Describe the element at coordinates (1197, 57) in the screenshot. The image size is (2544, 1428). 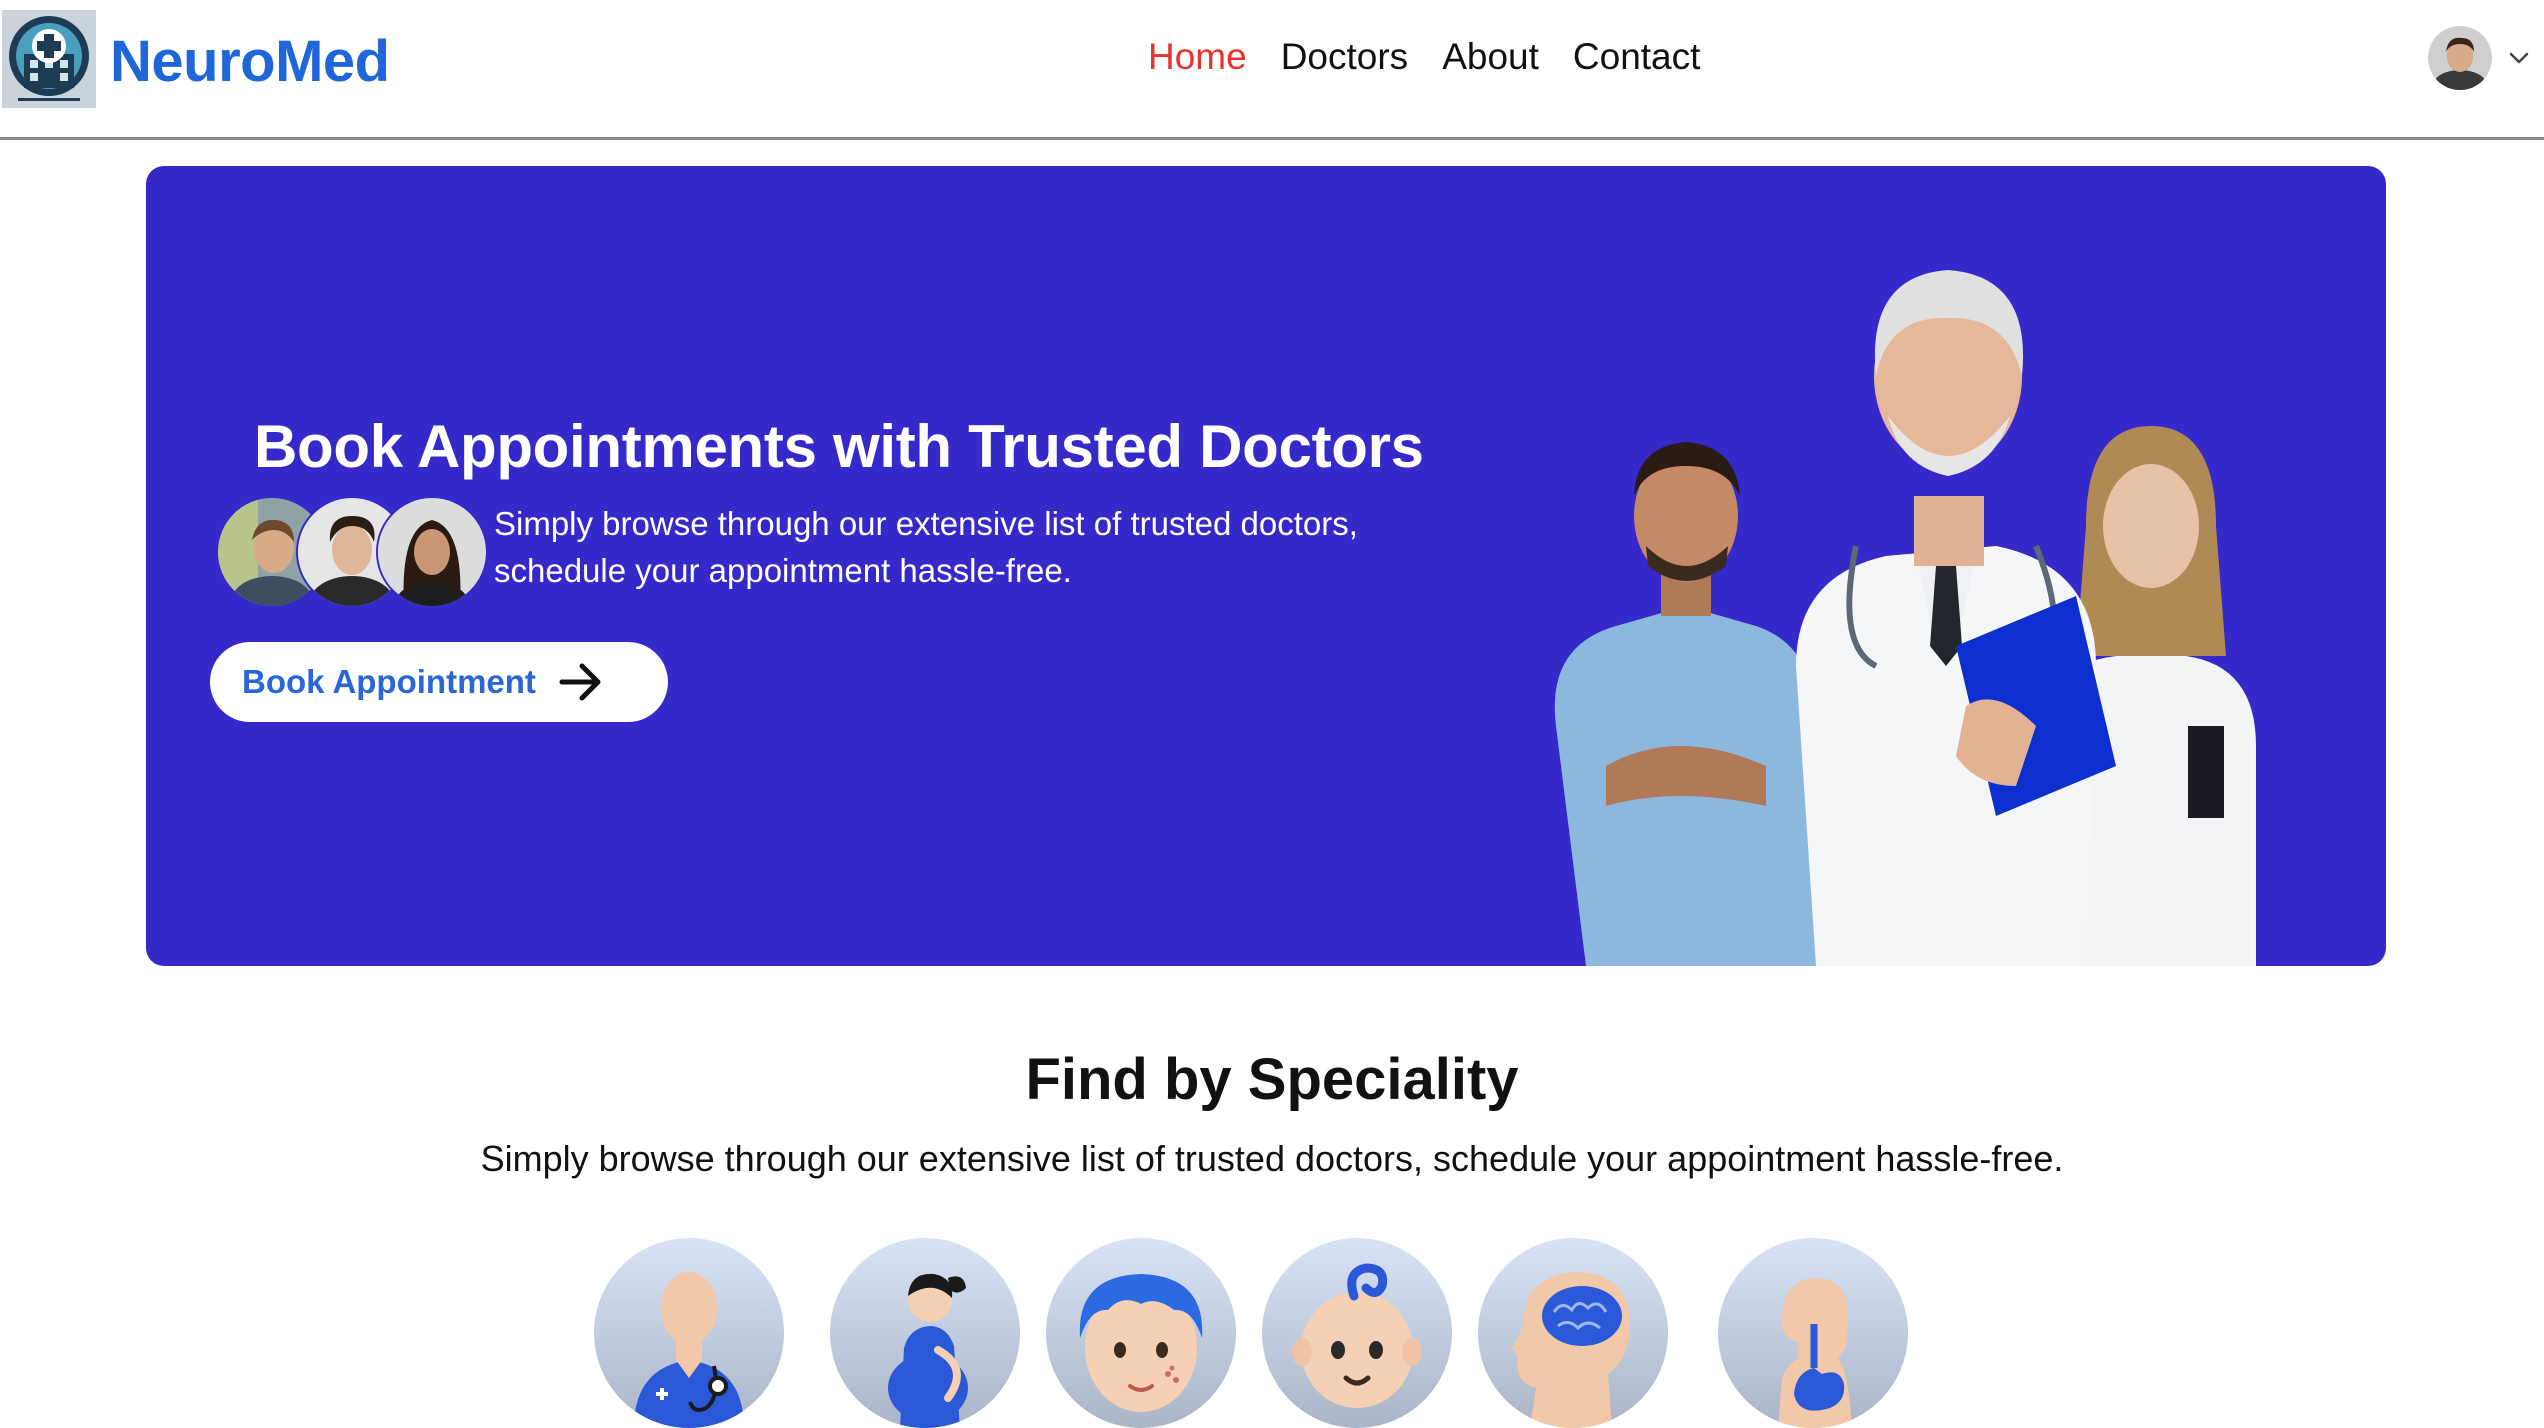
I see `nav-link-home: Home` at that location.